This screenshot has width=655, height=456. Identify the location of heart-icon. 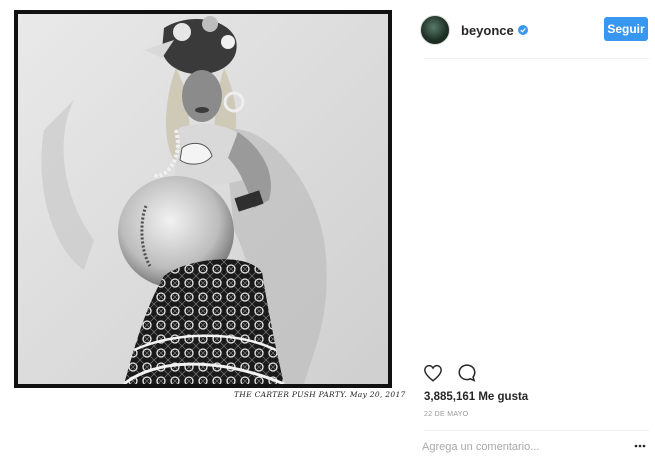
(433, 373).